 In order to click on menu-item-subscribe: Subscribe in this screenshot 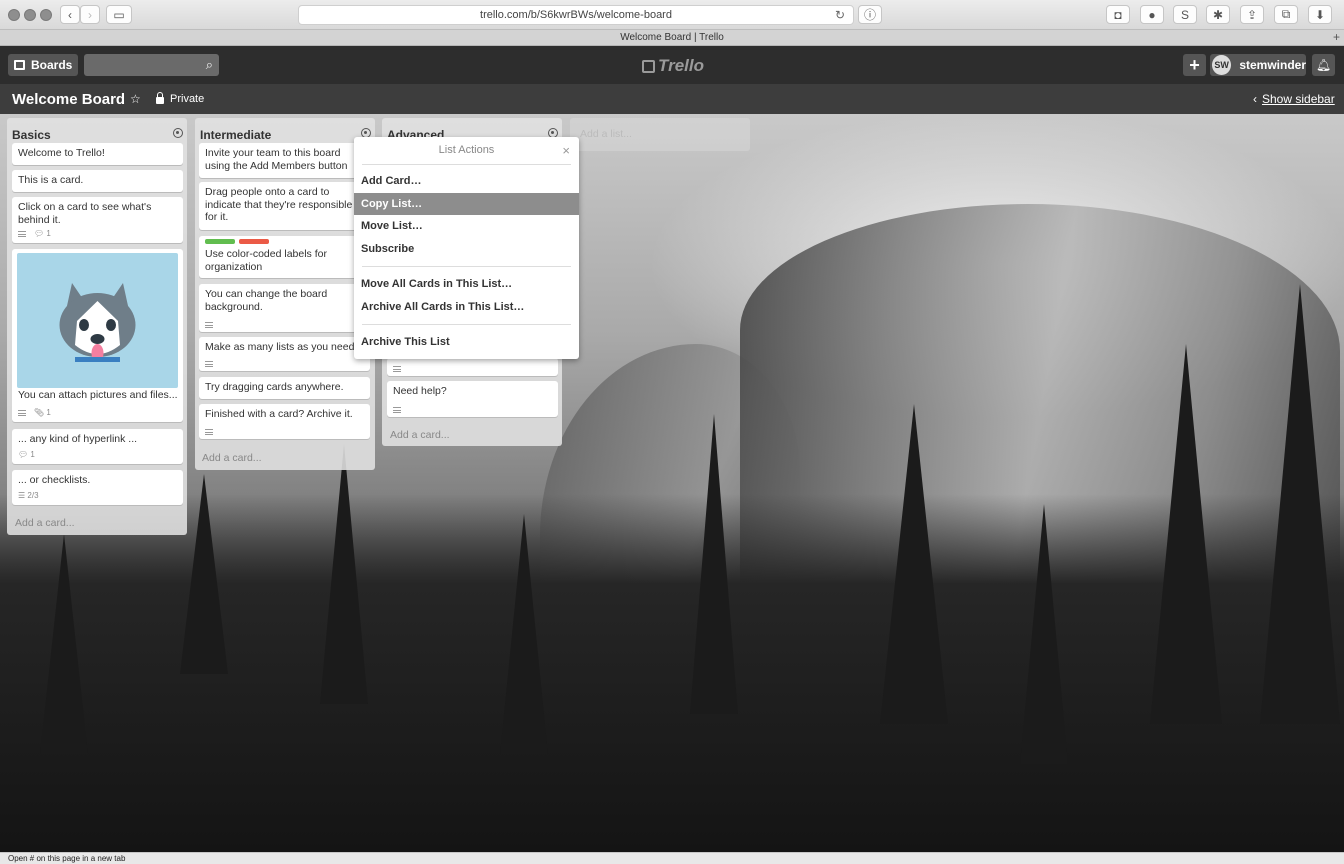, I will do `click(466, 249)`.